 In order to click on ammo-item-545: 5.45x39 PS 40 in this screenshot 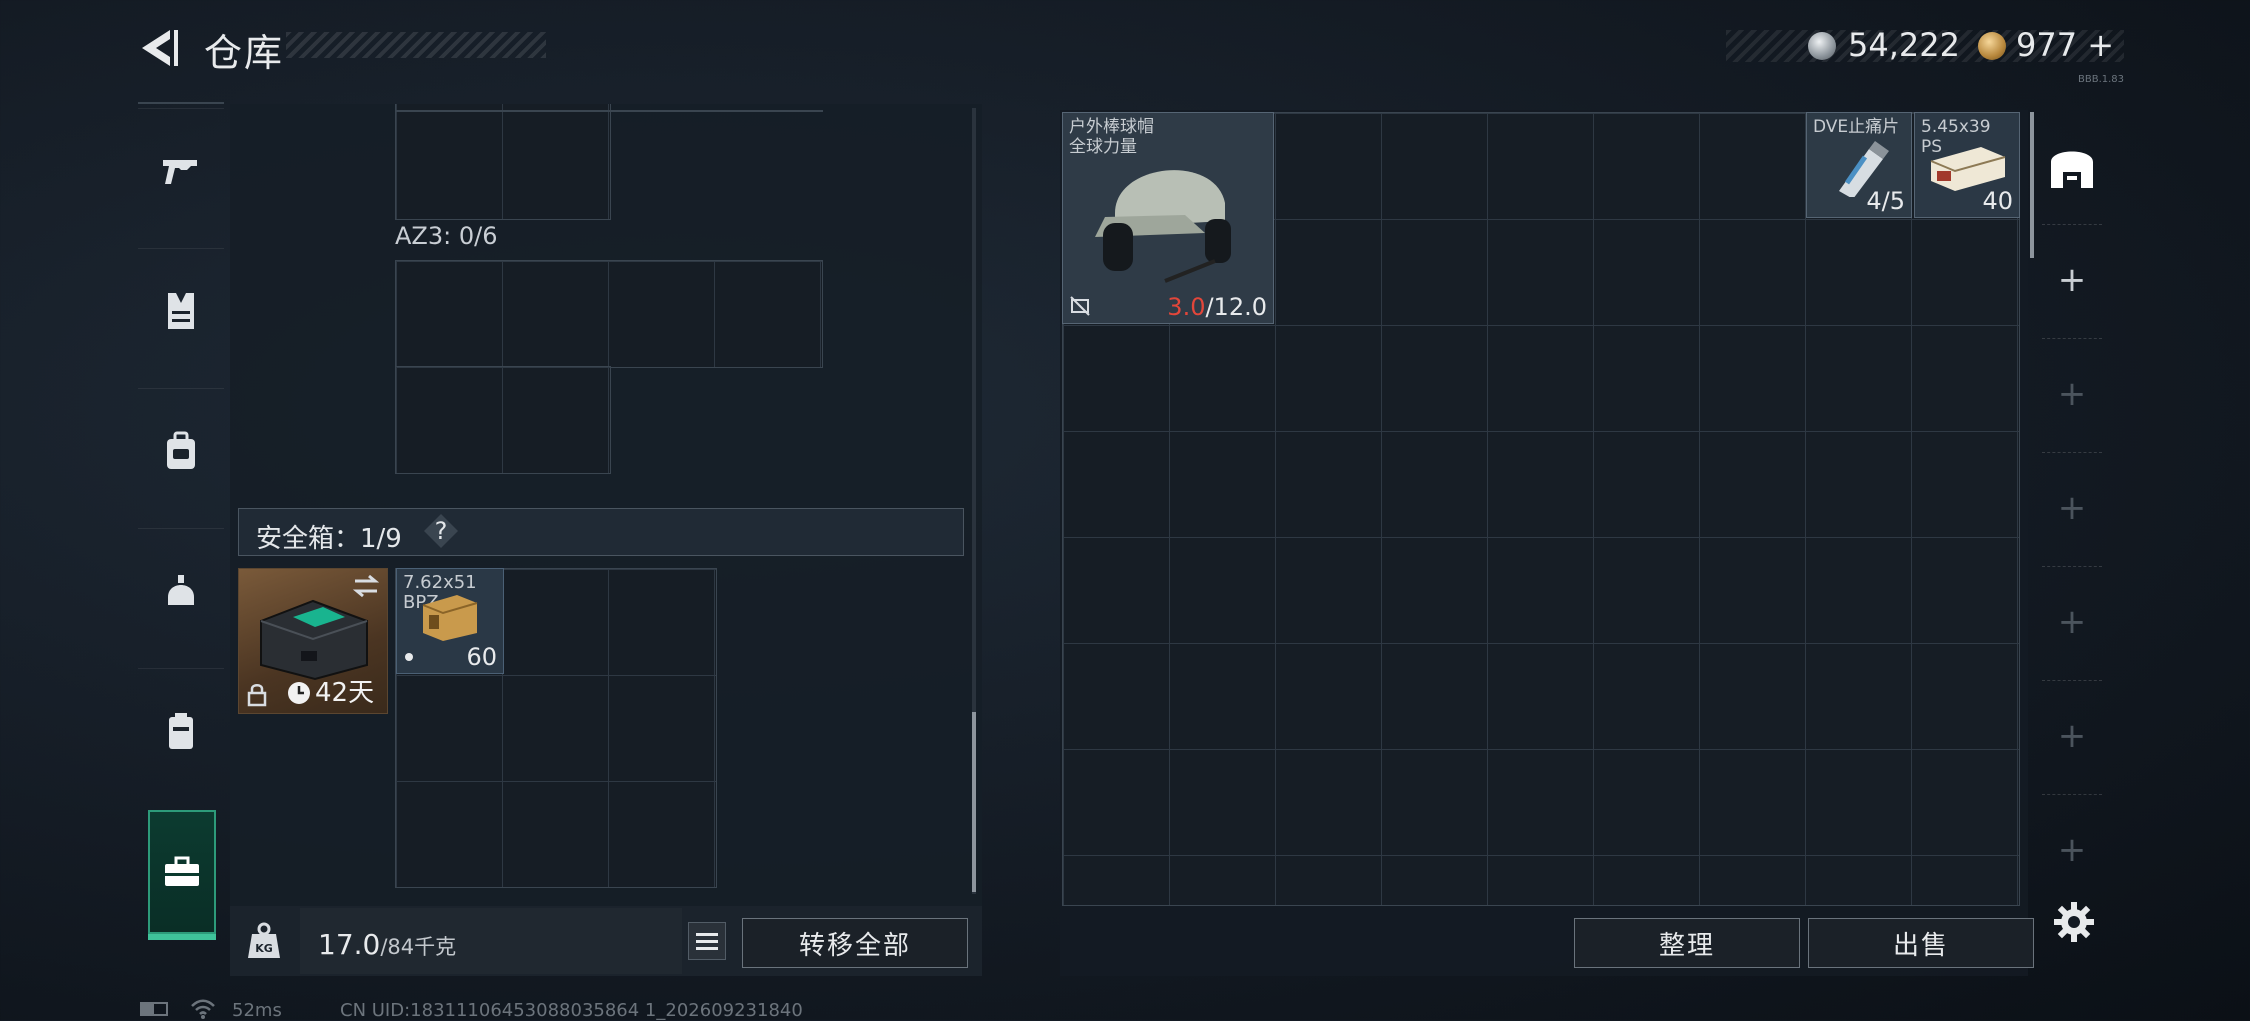, I will do `click(1967, 165)`.